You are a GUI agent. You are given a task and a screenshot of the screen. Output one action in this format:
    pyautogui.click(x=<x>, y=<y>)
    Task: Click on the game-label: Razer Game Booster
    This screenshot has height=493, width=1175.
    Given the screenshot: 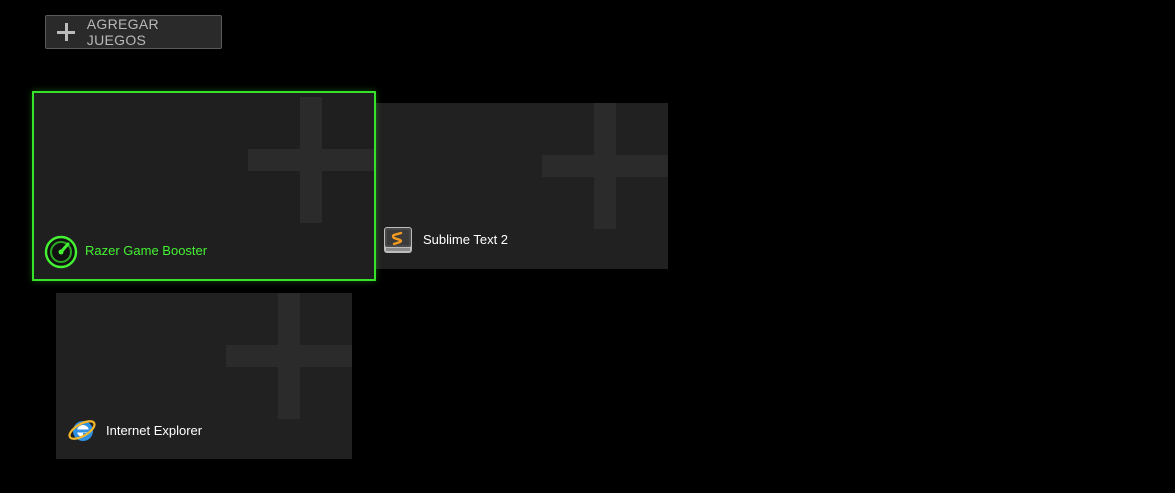 What is the action you would take?
    pyautogui.click(x=146, y=250)
    